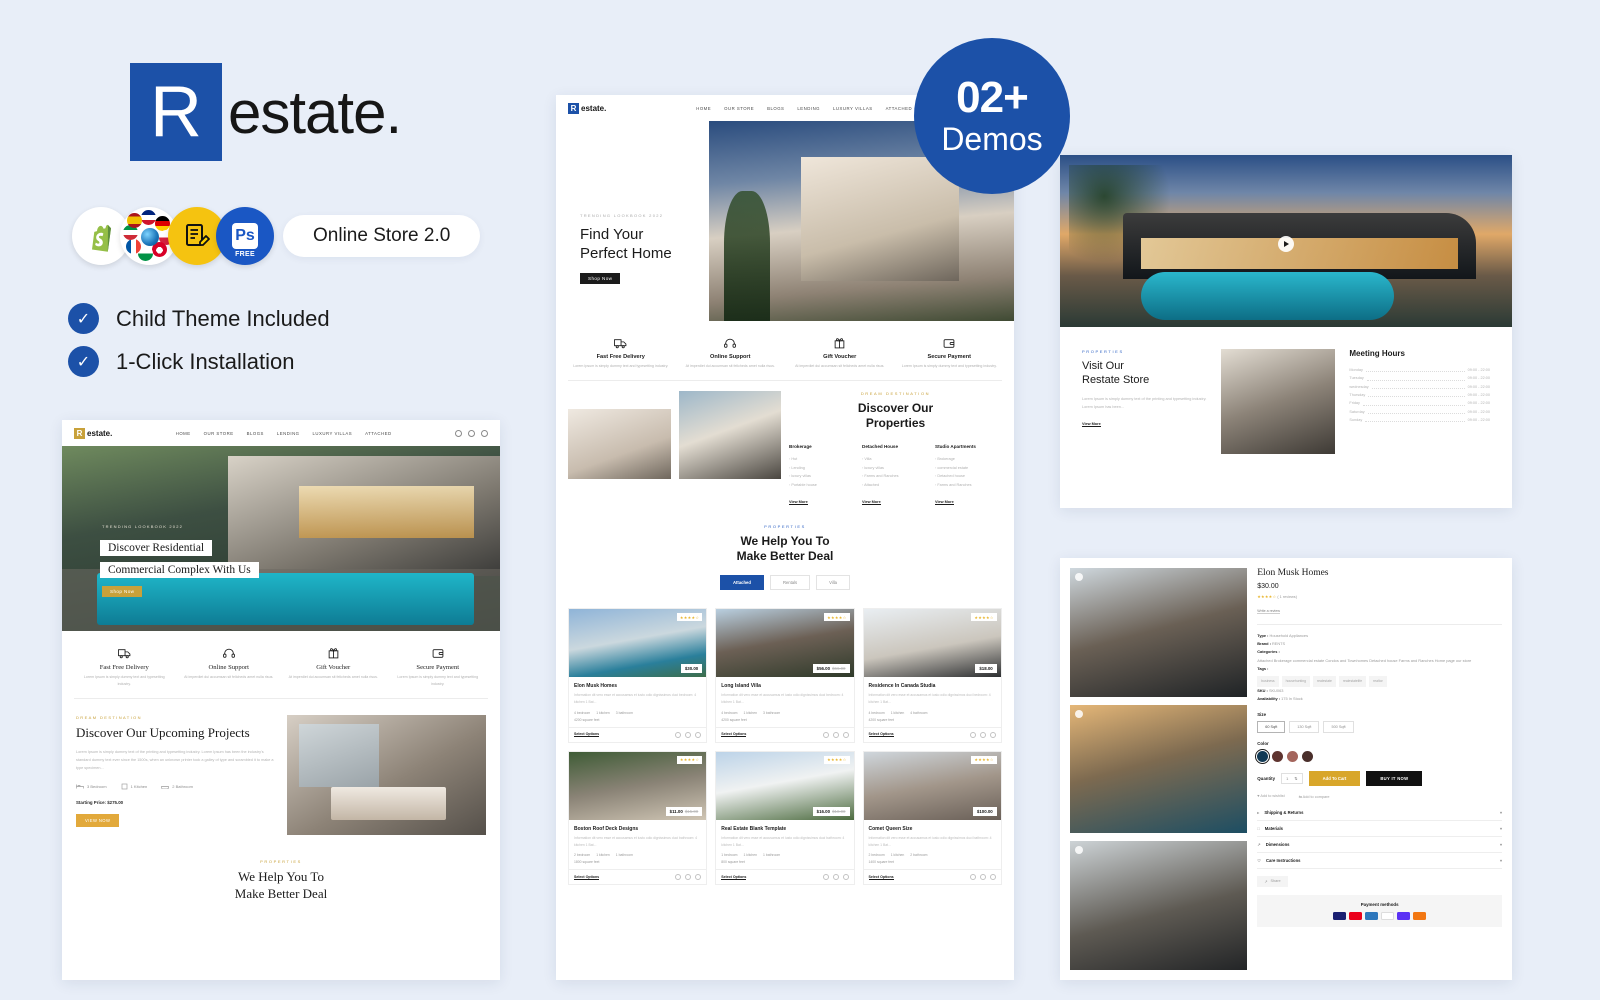 The height and width of the screenshot is (1000, 1600). I want to click on gallery-image-pool, so click(1159, 769).